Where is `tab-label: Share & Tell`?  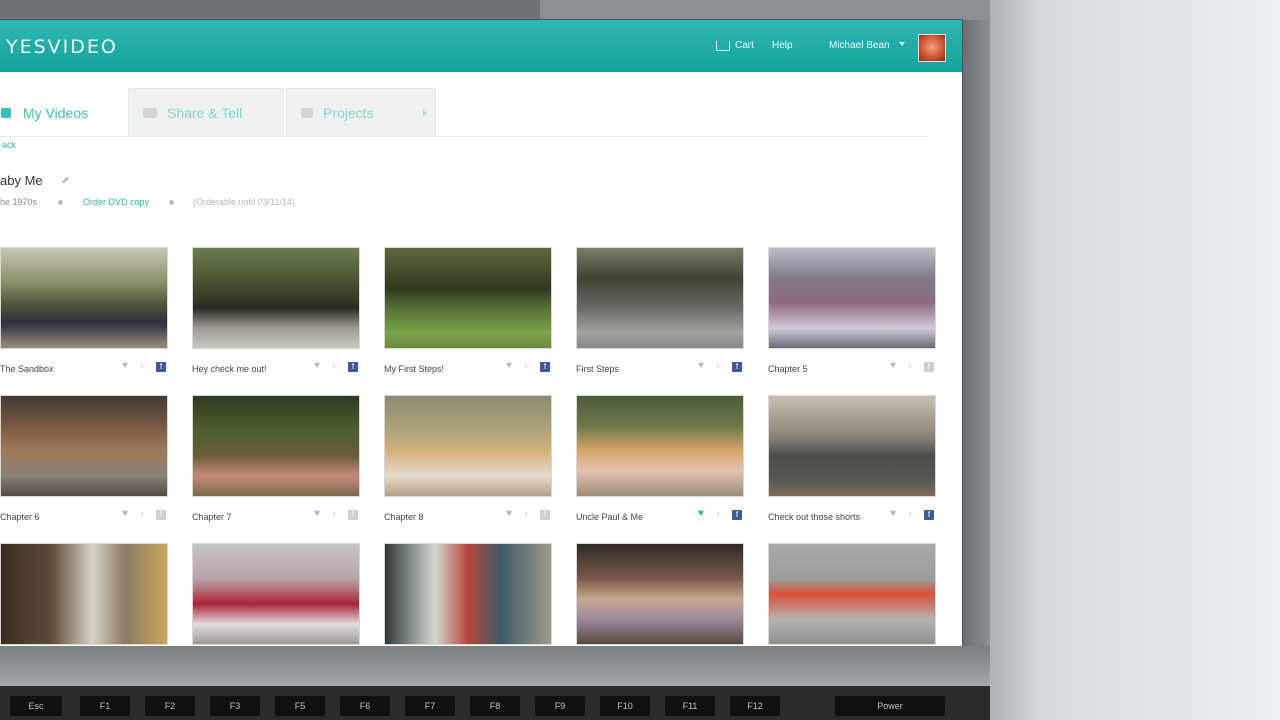
tab-label: Share & Tell is located at coordinates (205, 112).